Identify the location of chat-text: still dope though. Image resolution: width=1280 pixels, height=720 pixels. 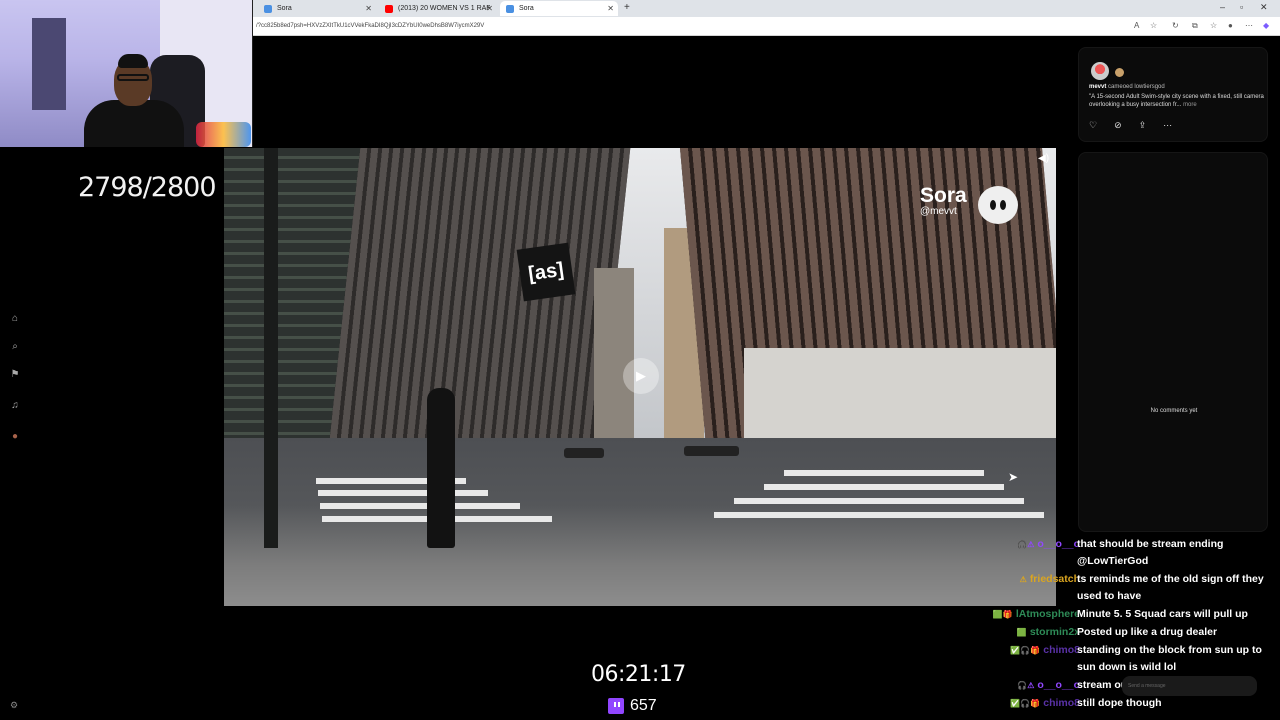
(1119, 703).